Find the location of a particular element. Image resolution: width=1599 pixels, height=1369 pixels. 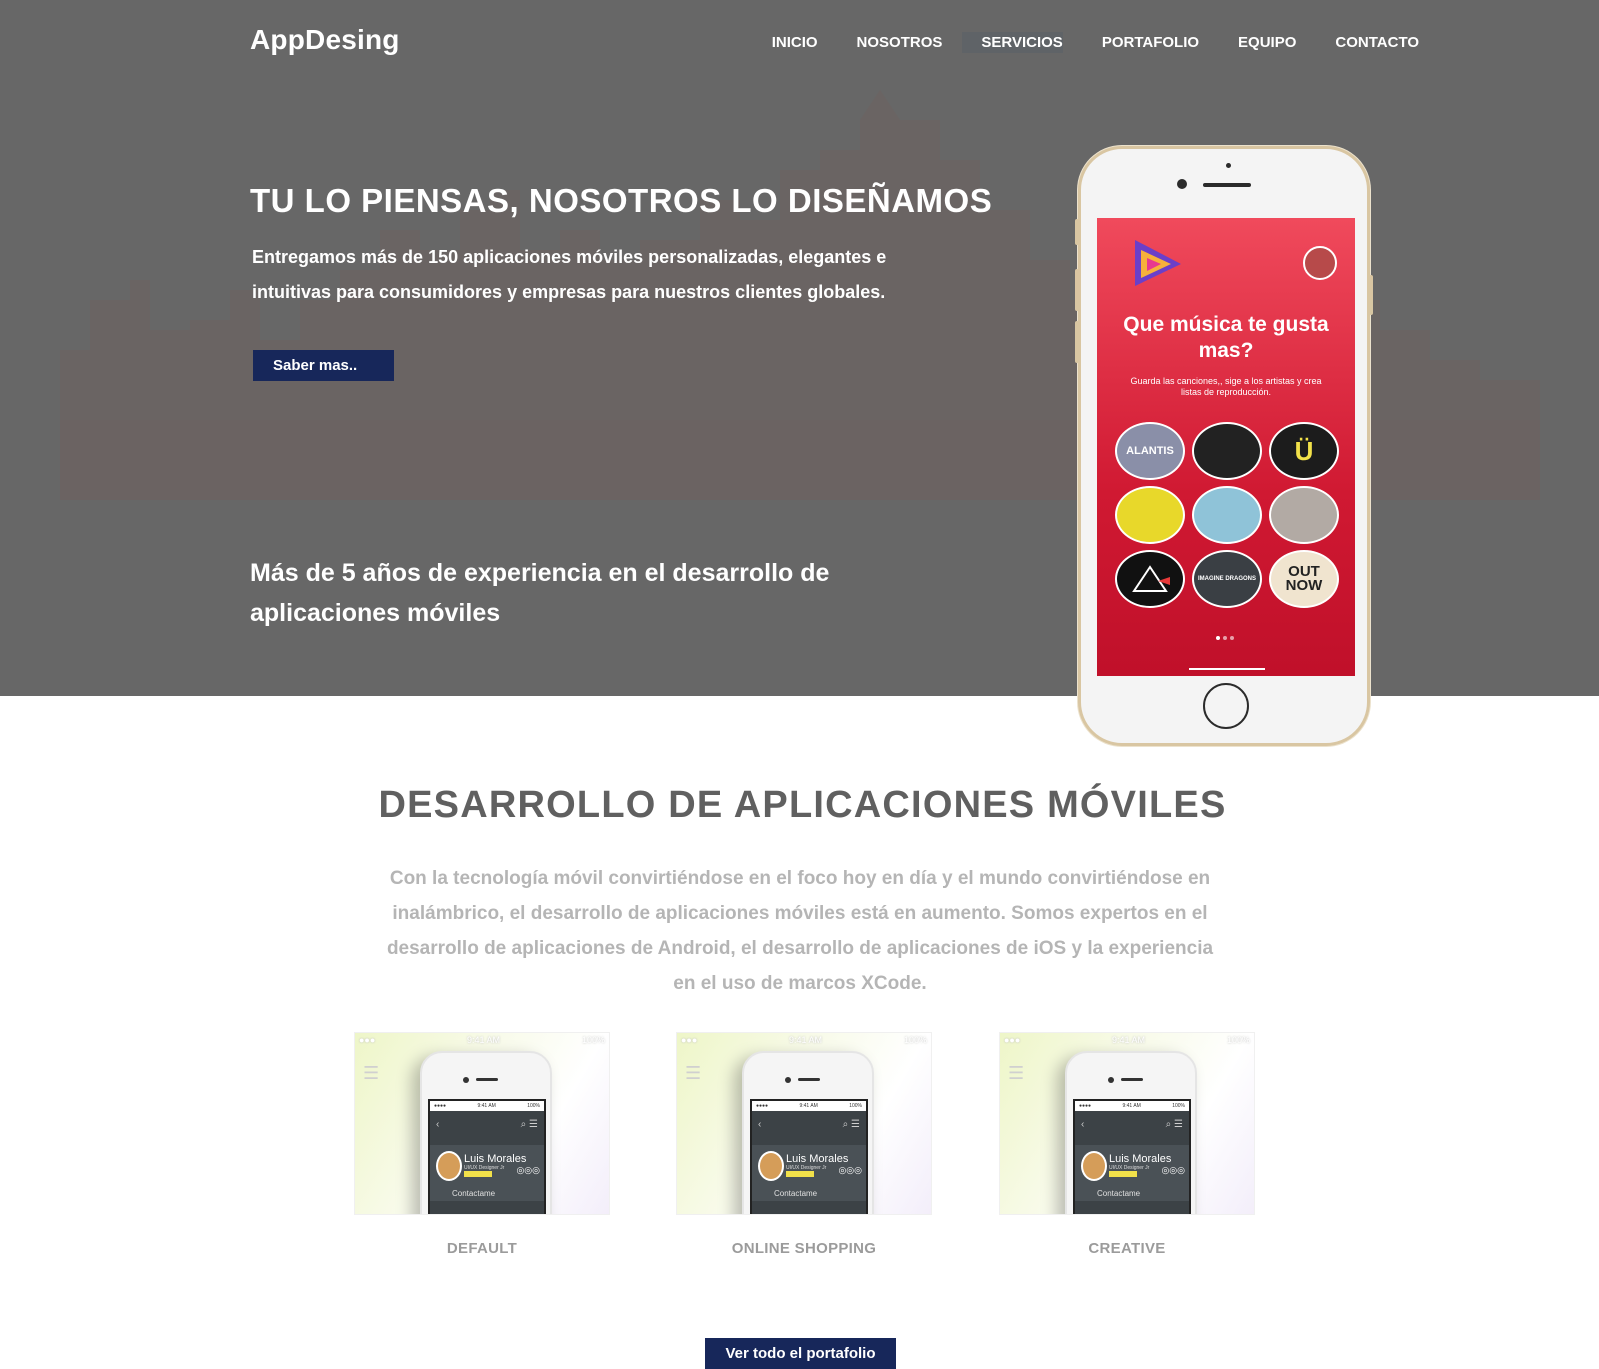

carousel-dots is located at coordinates (1225, 638).